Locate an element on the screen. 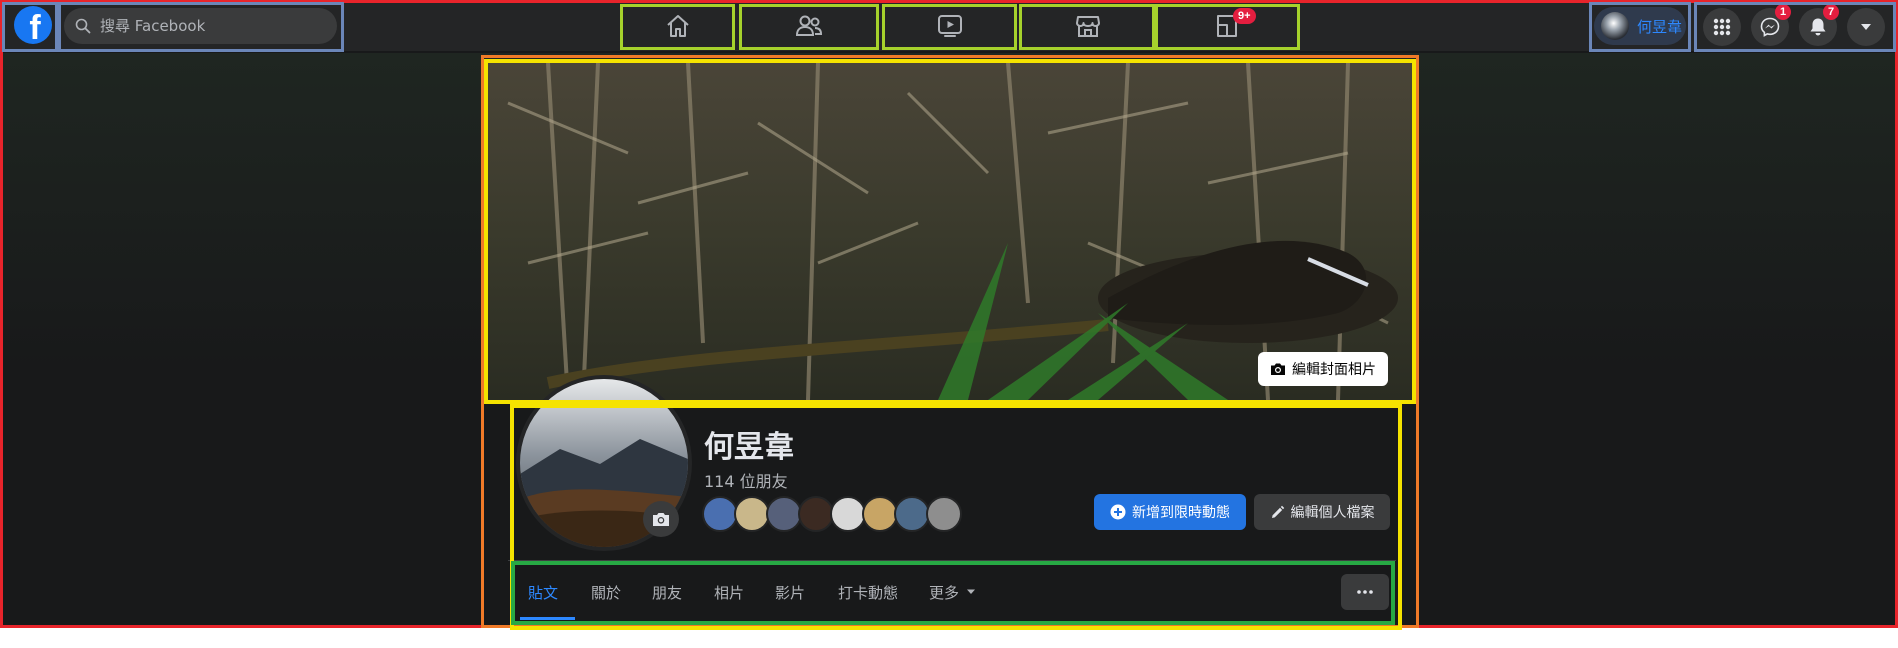 The height and width of the screenshot is (648, 1898). profile-name: 何昱韋 is located at coordinates (749, 447).